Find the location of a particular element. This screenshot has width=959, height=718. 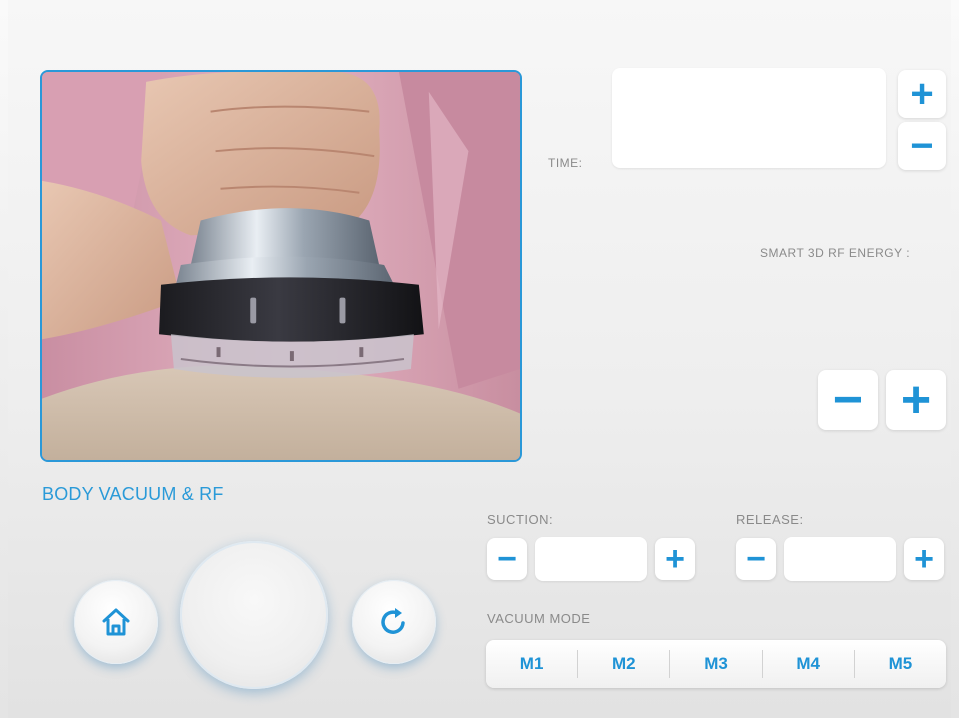

refresh-button is located at coordinates (394, 622).